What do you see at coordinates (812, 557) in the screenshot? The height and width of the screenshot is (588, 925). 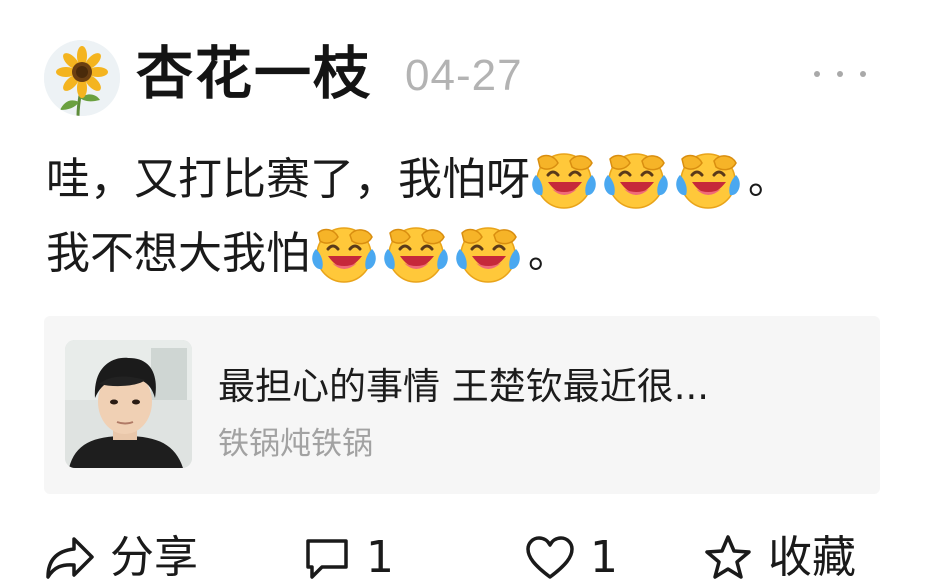 I see `favorite-label: 收藏` at bounding box center [812, 557].